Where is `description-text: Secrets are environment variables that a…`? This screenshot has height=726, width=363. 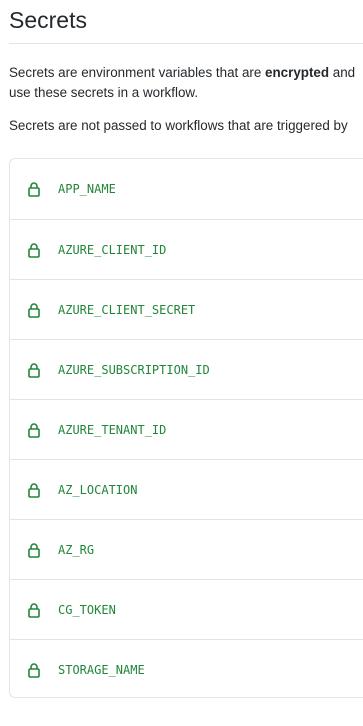 description-text: Secrets are environment variables that a… is located at coordinates (137, 72).